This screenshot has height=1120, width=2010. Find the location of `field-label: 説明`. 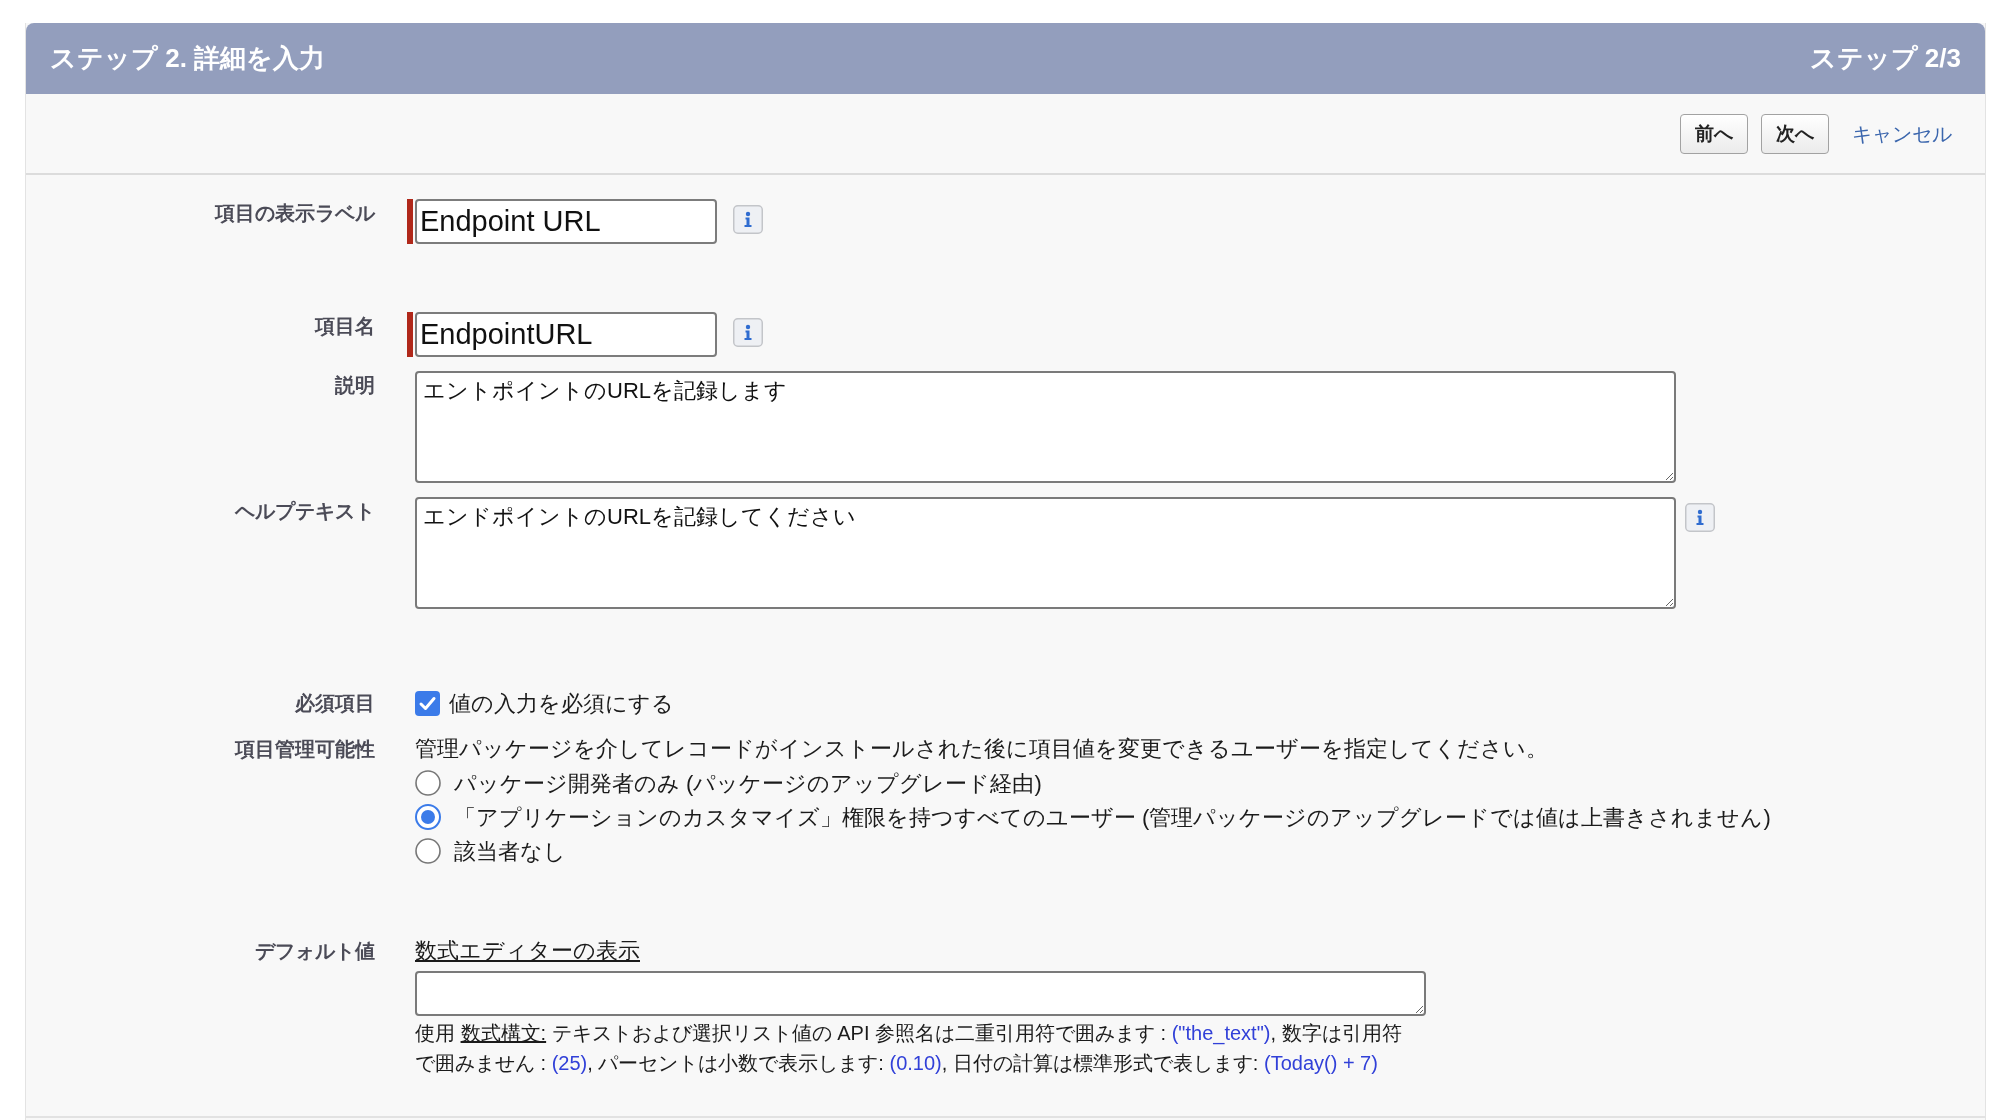

field-label: 説明 is located at coordinates (355, 385).